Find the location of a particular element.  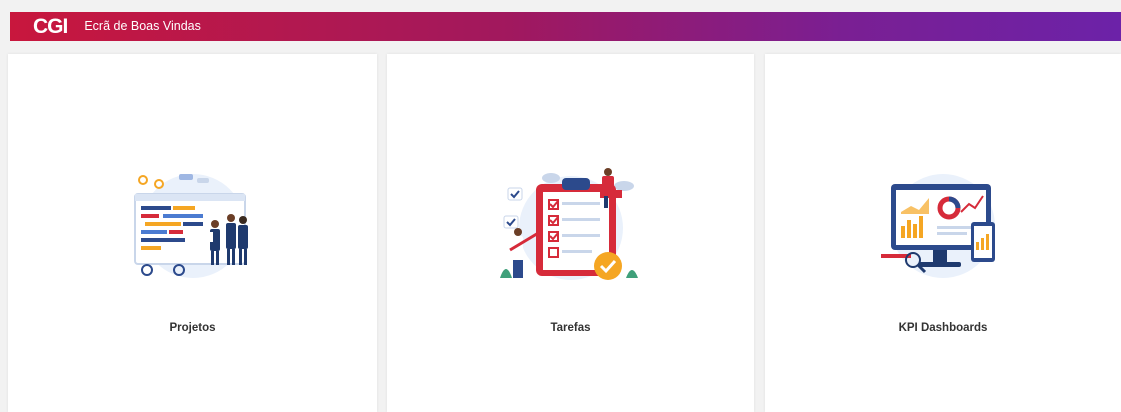

card-label-tarefas: Tarefas is located at coordinates (570, 328).